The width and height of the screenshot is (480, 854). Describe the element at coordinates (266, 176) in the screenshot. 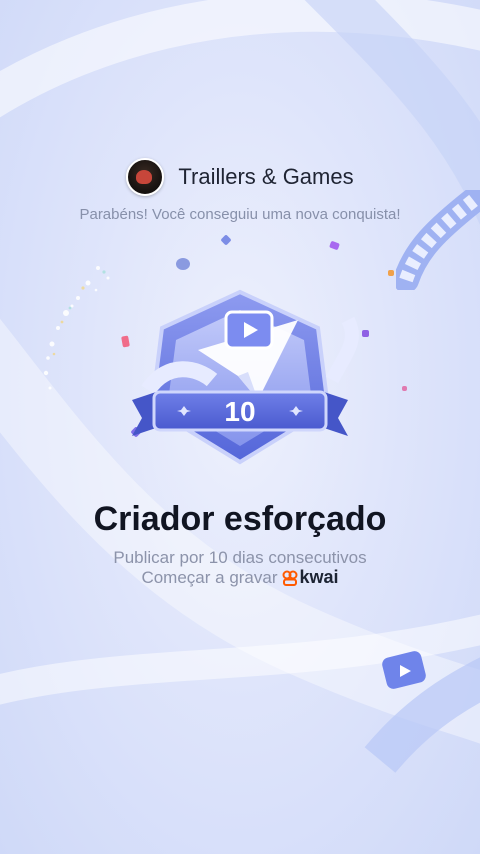

I see `channel-name: Traillers & Games` at that location.